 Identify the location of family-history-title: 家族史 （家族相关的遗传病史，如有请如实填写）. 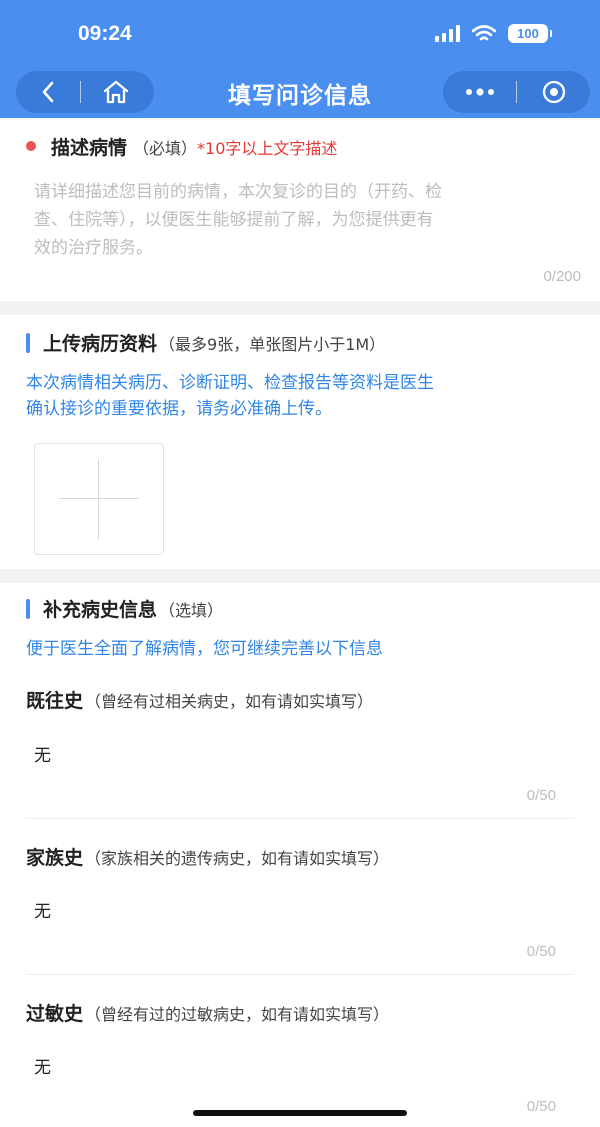
(207, 856).